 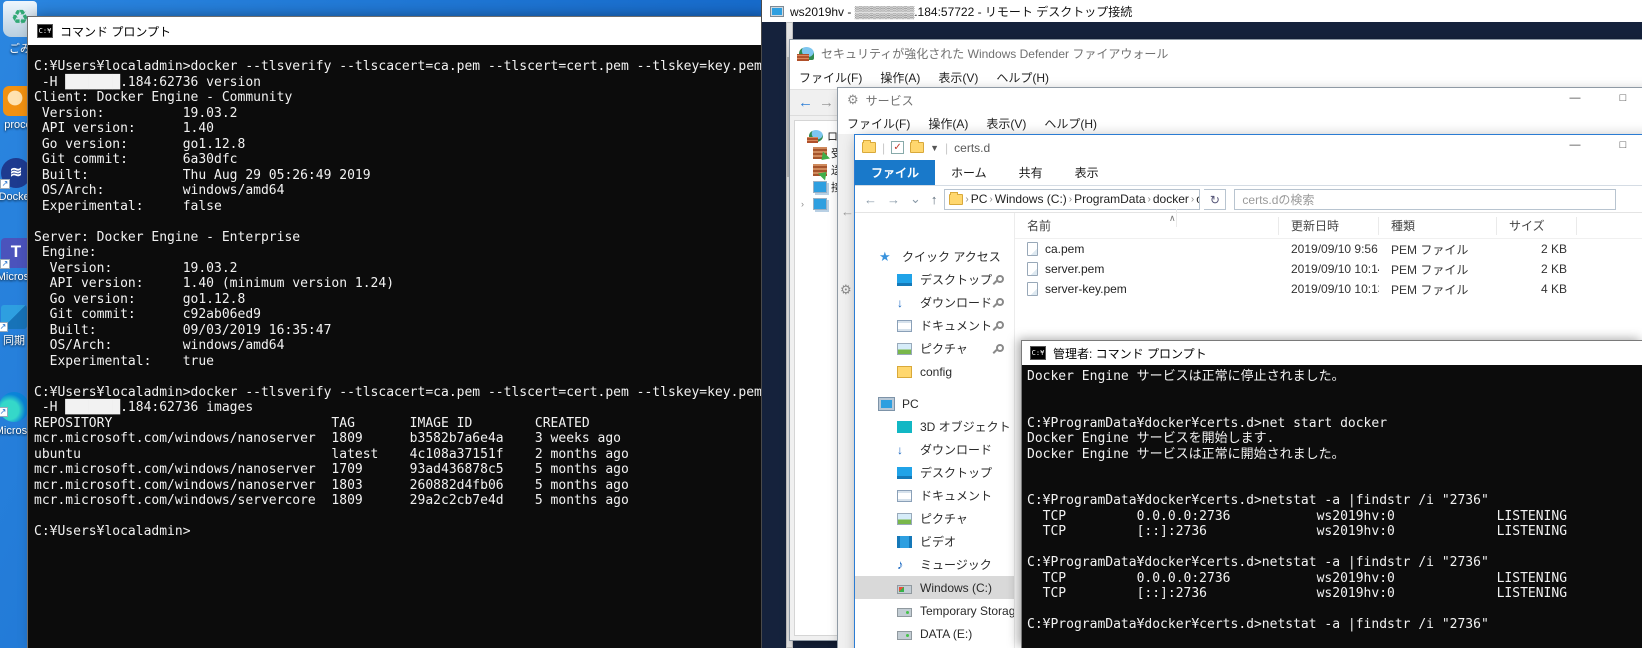 What do you see at coordinates (1147, 225) in the screenshot?
I see `column-header: 名前` at bounding box center [1147, 225].